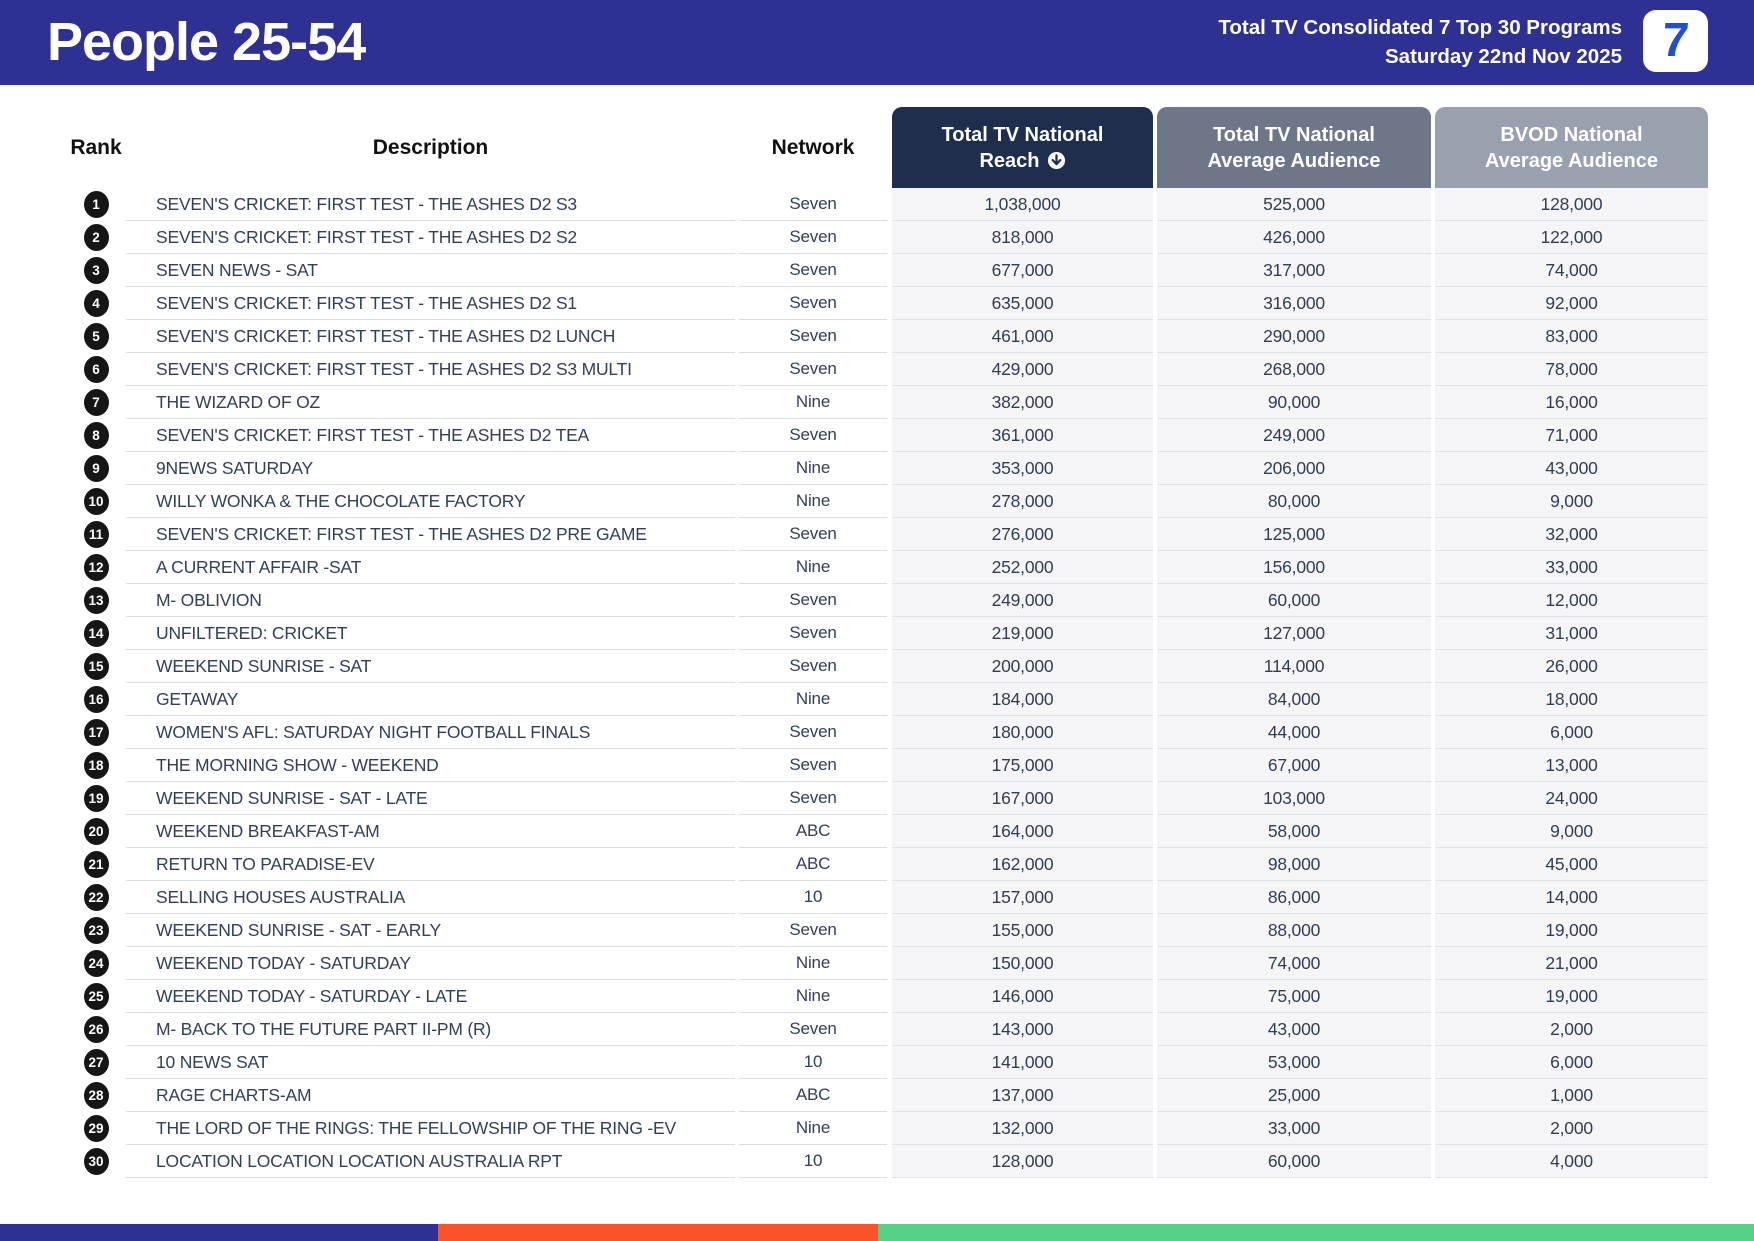 This screenshot has width=1754, height=1241. I want to click on sort-descending-icon, so click(1056, 160).